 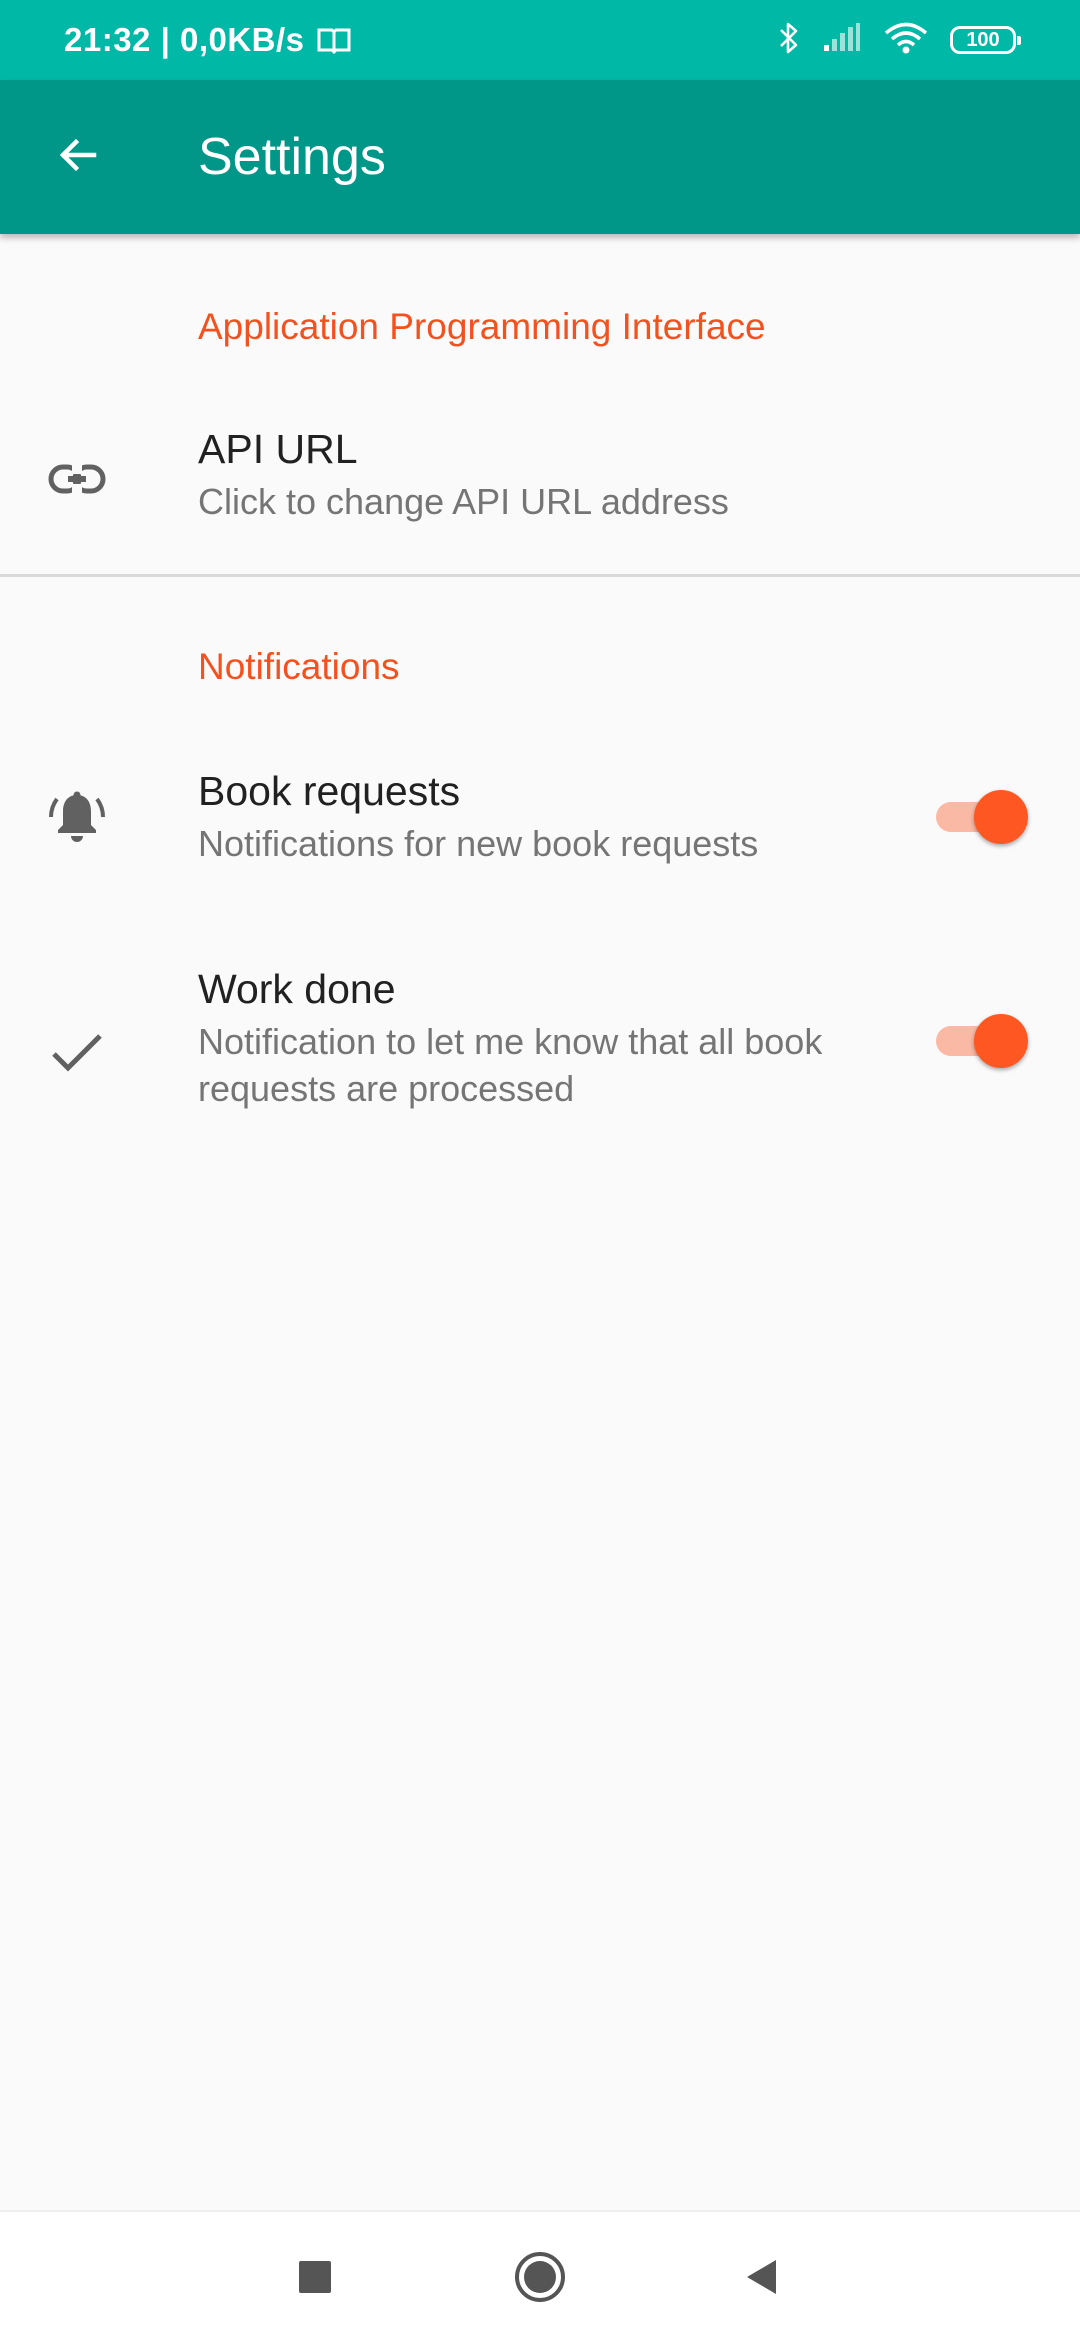 I want to click on pref-summary: Notifications for new book requests, so click(x=478, y=843).